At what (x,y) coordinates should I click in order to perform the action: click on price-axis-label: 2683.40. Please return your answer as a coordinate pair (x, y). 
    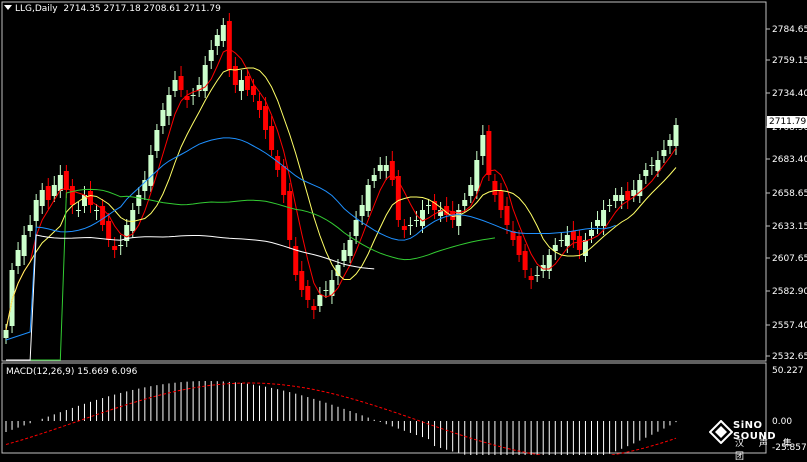
    Looking at the image, I should click on (789, 160).